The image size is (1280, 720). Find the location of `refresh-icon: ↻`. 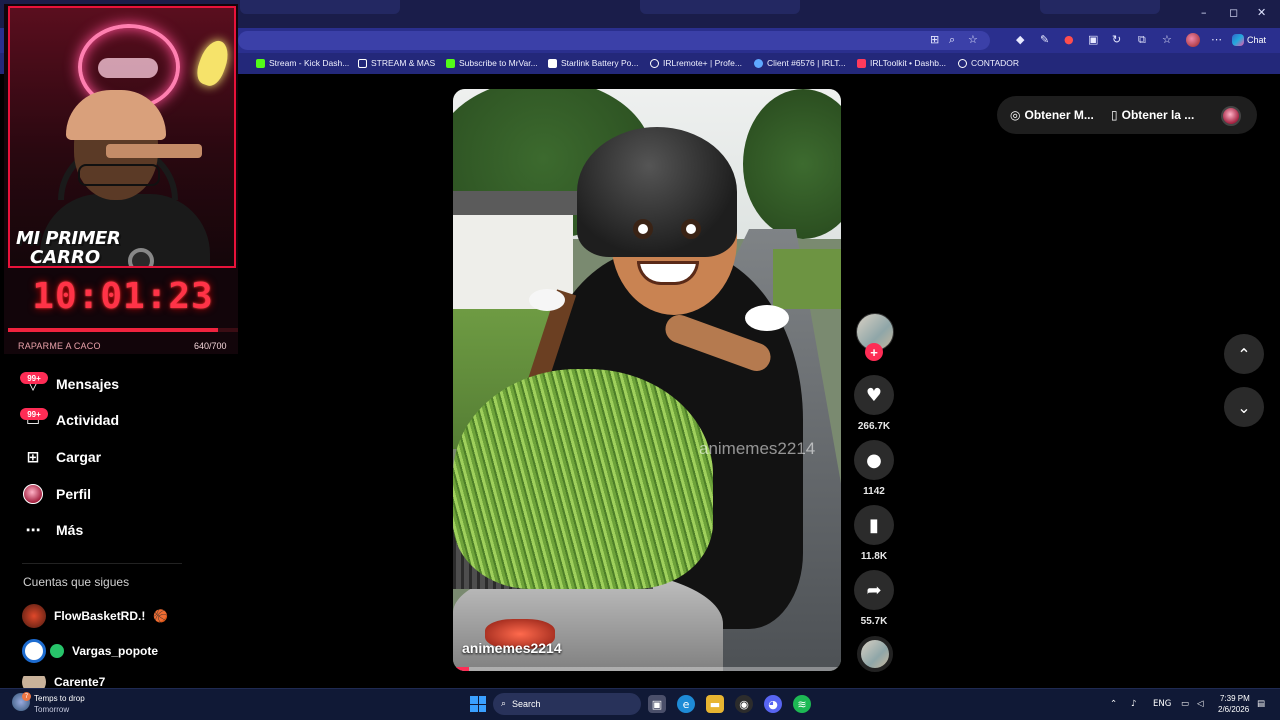

refresh-icon: ↻ is located at coordinates (1116, 40).